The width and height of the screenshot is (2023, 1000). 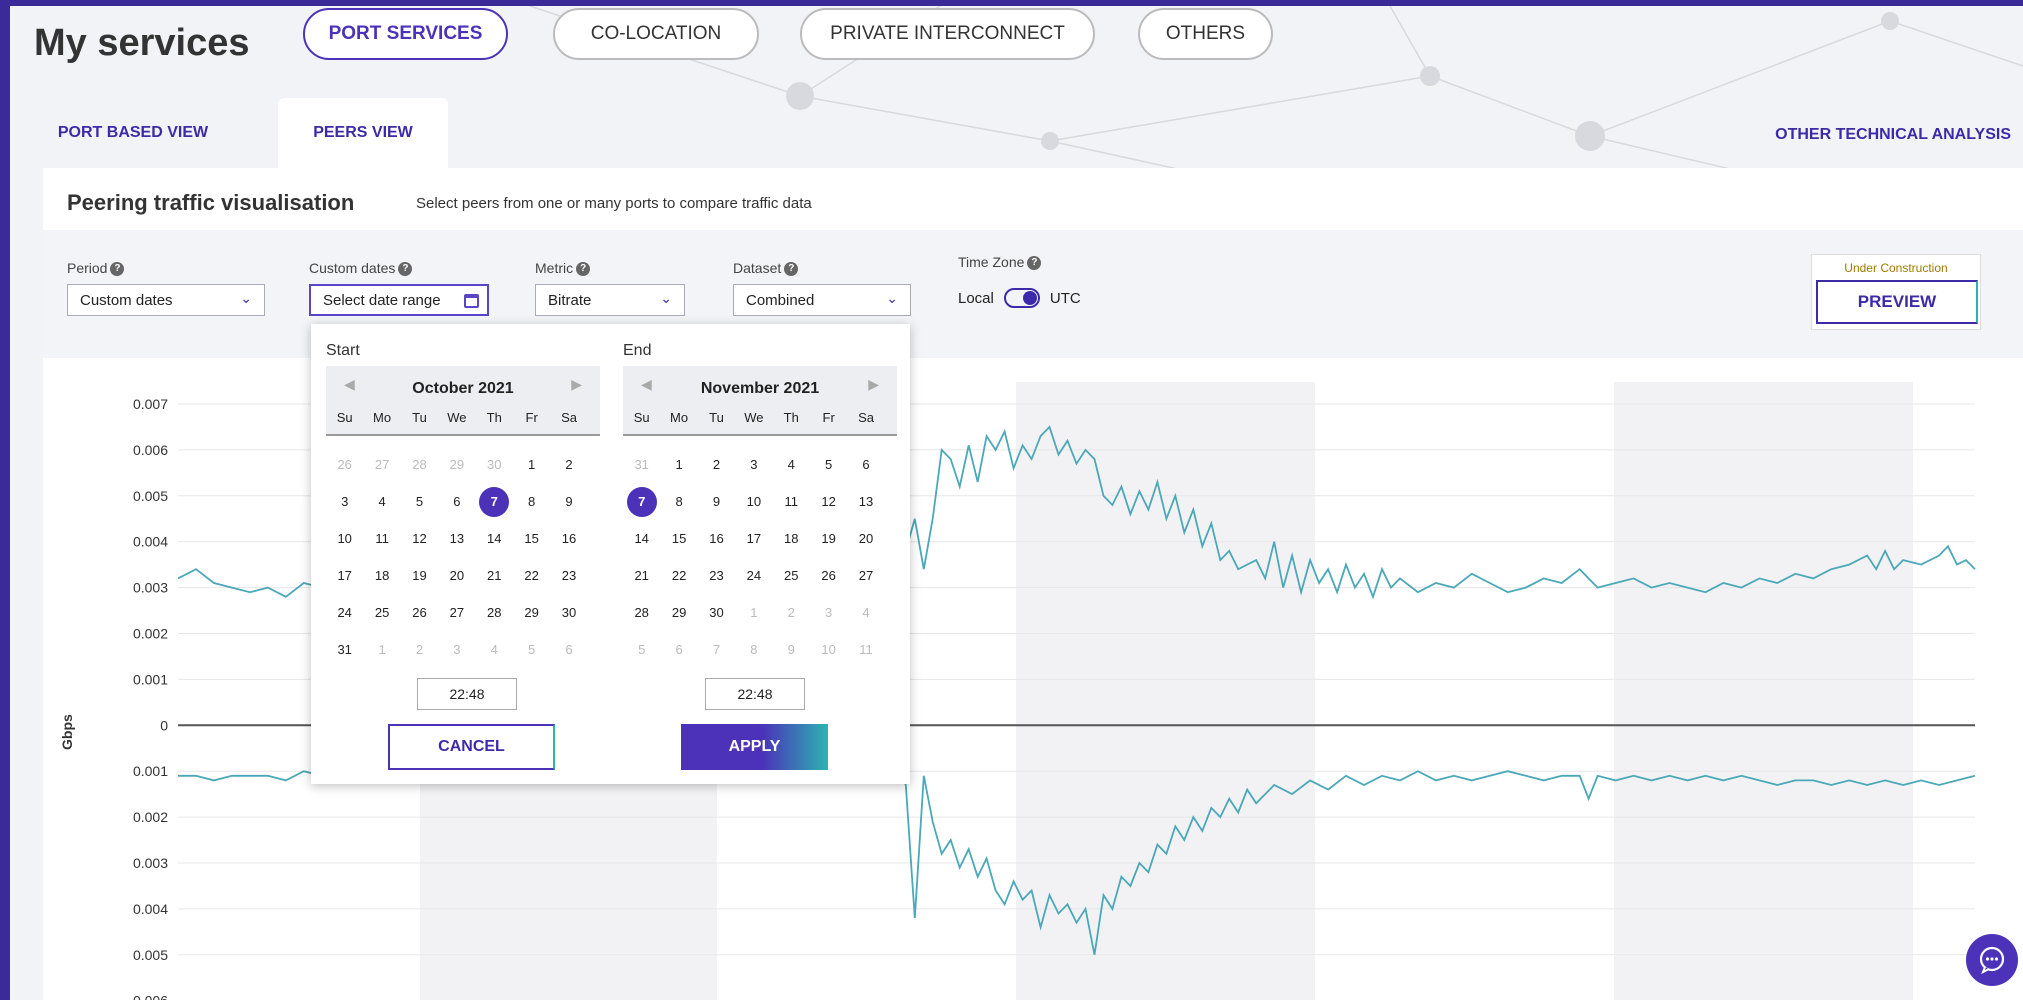 I want to click on calendar-day-number: 7, so click(x=716, y=649).